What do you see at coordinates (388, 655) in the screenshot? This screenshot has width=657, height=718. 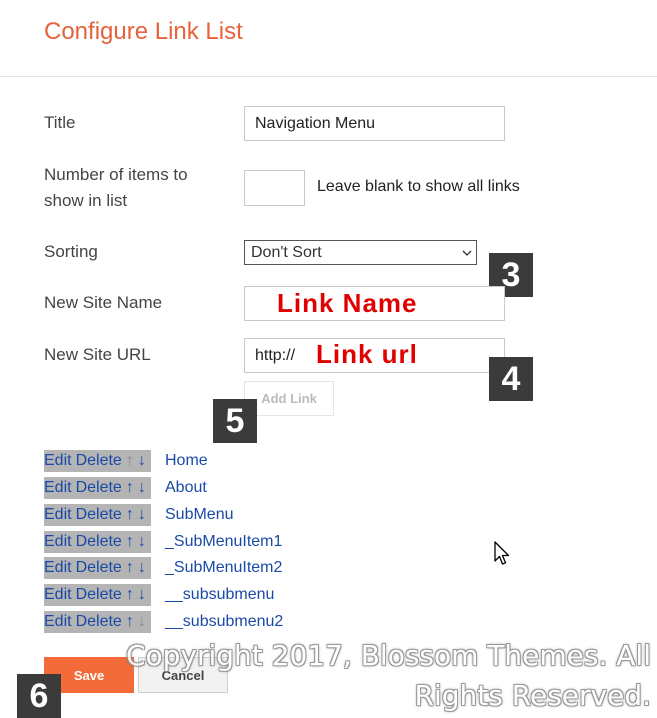 I see `watermark-line1: Copyright 2017, Blossom Themes. All` at bounding box center [388, 655].